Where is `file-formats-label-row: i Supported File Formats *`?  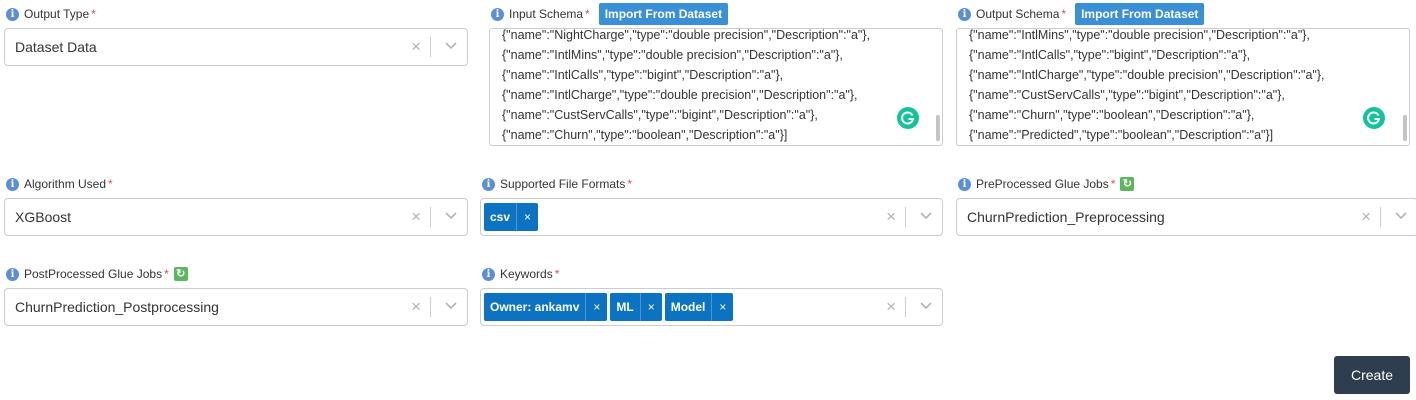 file-formats-label-row: i Supported File Formats * is located at coordinates (557, 184).